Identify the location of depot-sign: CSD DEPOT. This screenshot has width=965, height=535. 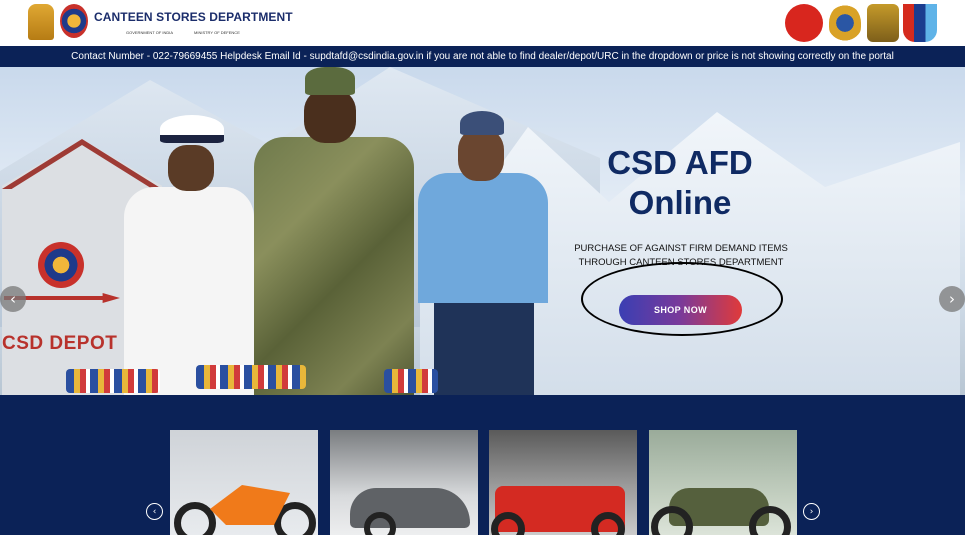
(60, 343).